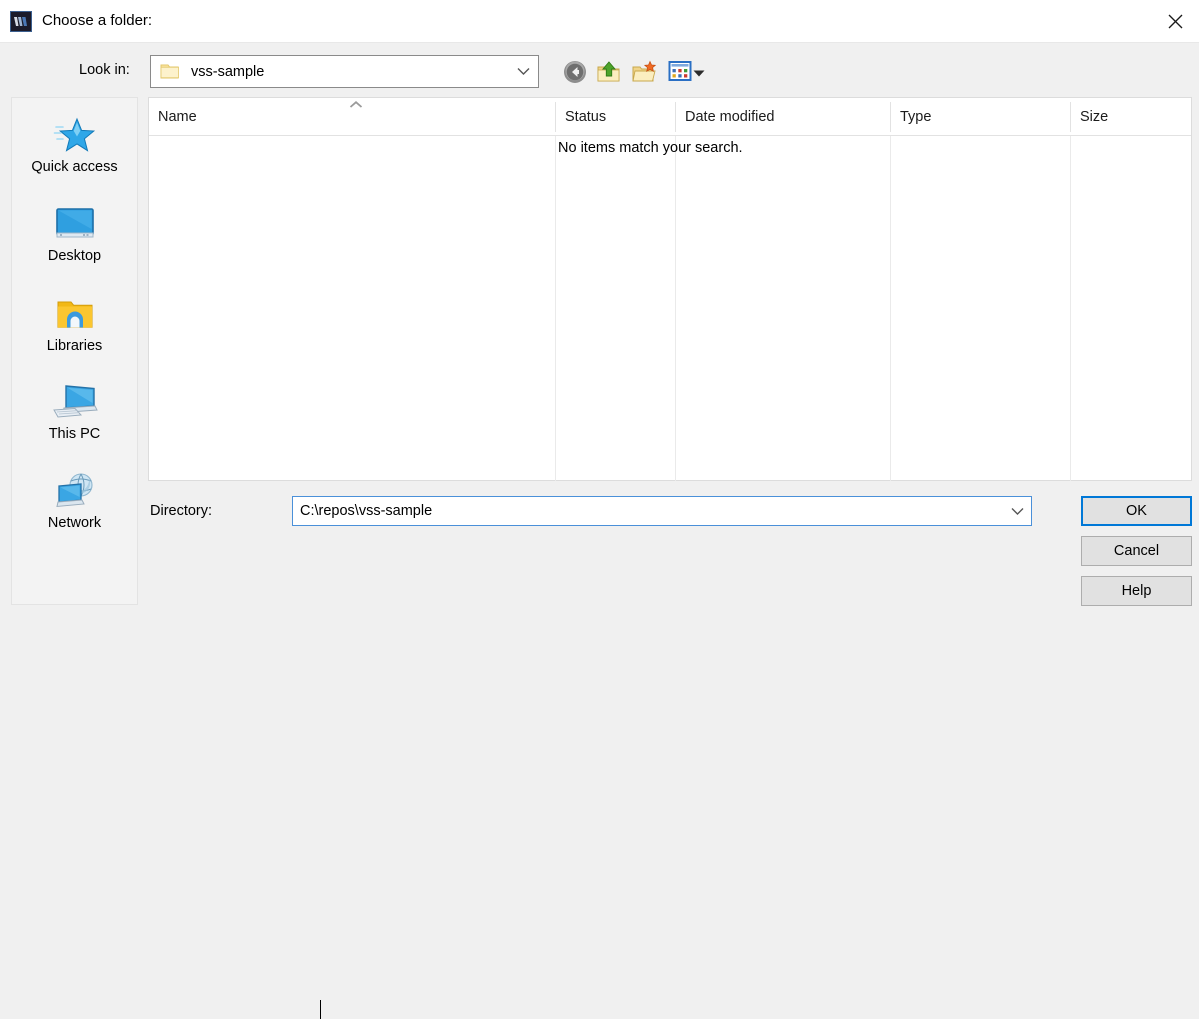  Describe the element at coordinates (74, 167) in the screenshot. I see `sidebar-item-label: Quick access` at that location.